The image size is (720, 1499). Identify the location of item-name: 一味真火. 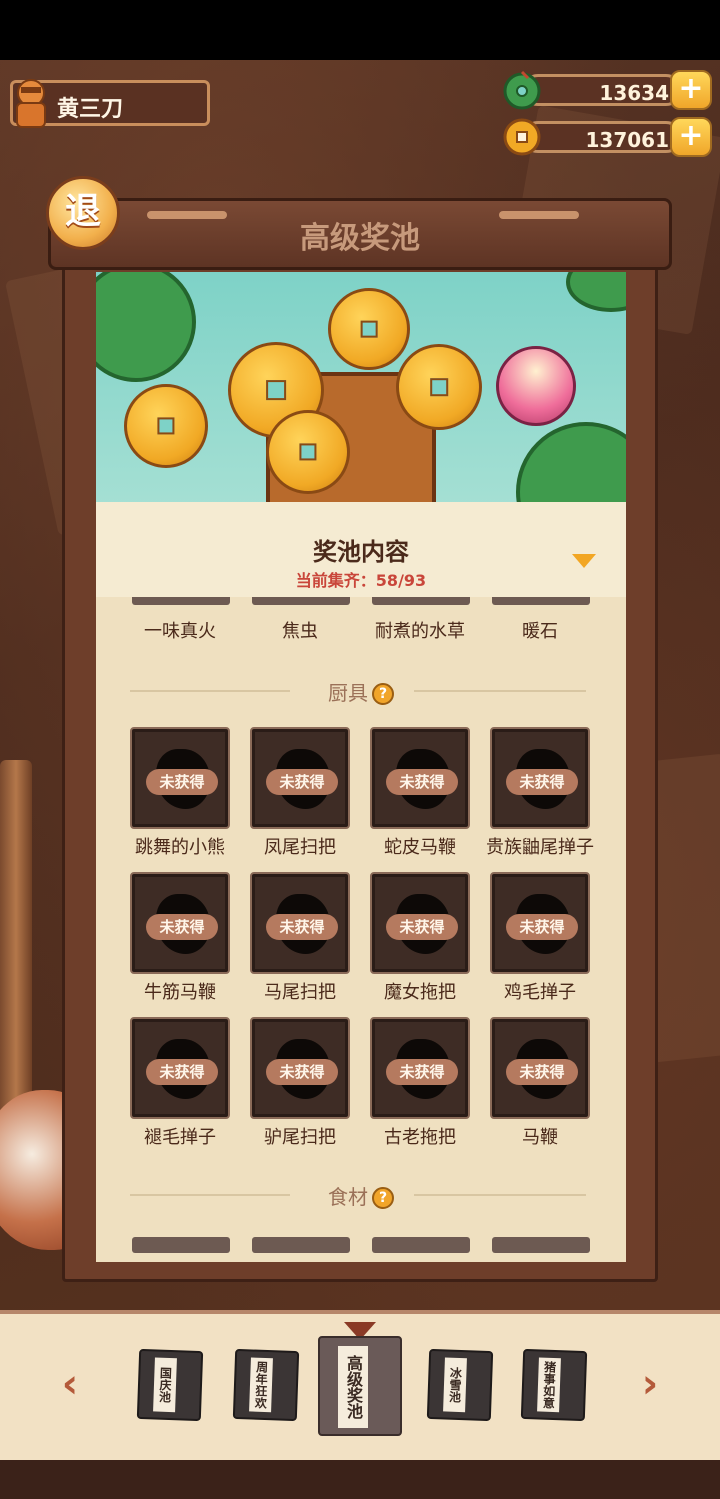
(180, 631).